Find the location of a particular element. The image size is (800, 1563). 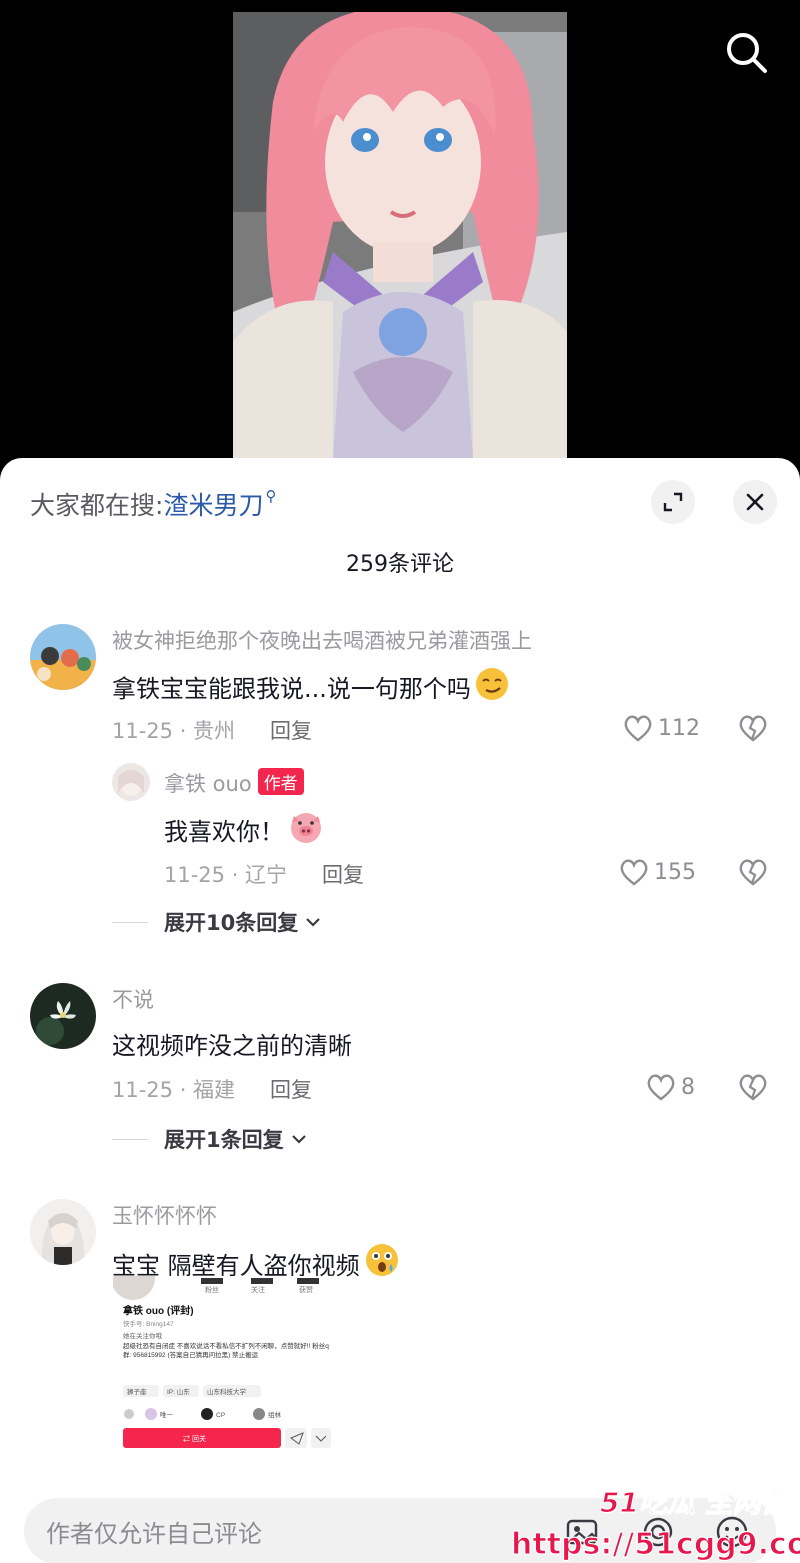

reply-meta: 11-25 · 辽宁 is located at coordinates (226, 875).